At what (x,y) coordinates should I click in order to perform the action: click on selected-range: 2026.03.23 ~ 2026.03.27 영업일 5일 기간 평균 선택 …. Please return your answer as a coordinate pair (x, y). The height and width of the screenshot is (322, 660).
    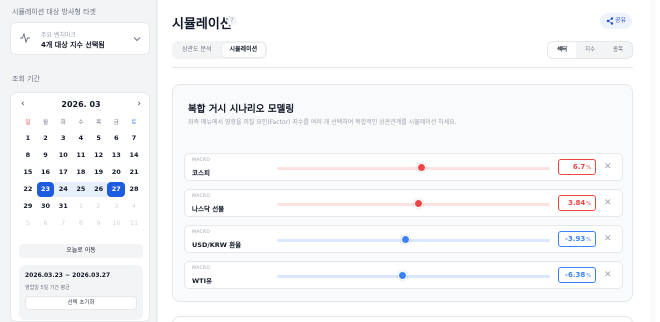
    Looking at the image, I should click on (81, 292).